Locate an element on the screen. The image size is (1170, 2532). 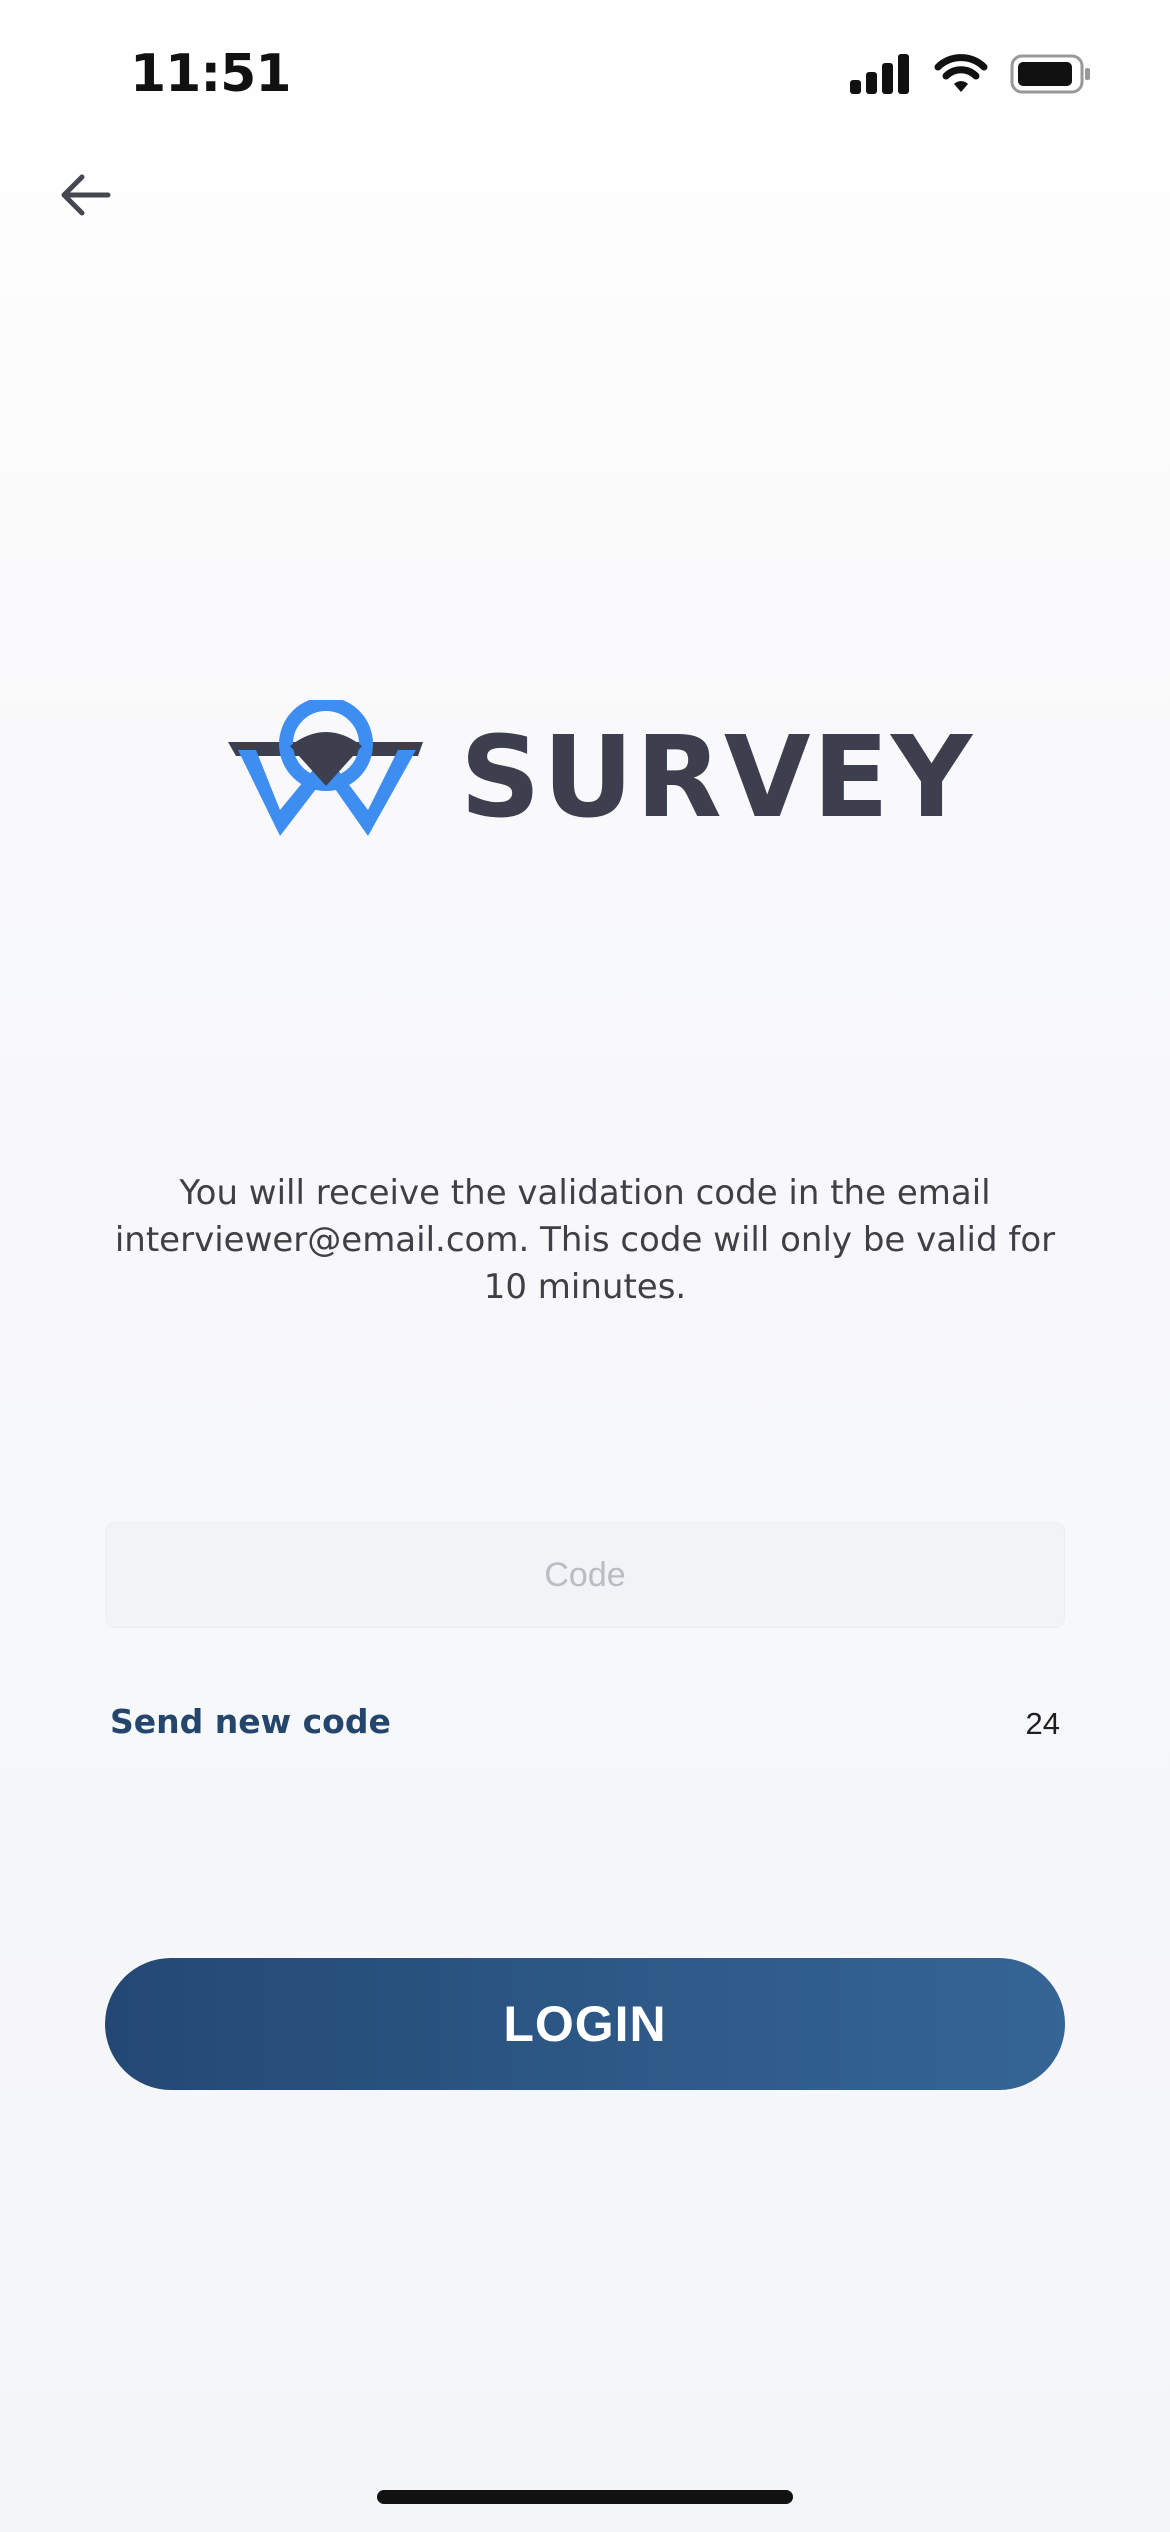
arrow-left-icon is located at coordinates (86, 195).